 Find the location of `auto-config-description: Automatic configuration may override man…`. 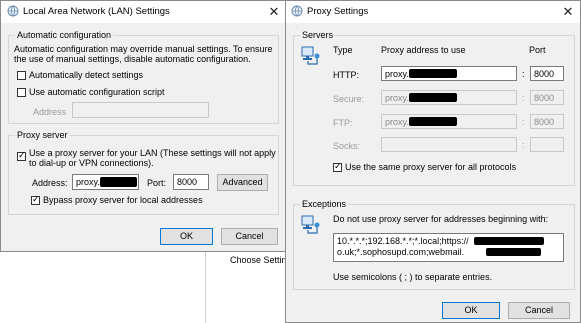

auto-config-description: Automatic configuration may override man… is located at coordinates (143, 54).